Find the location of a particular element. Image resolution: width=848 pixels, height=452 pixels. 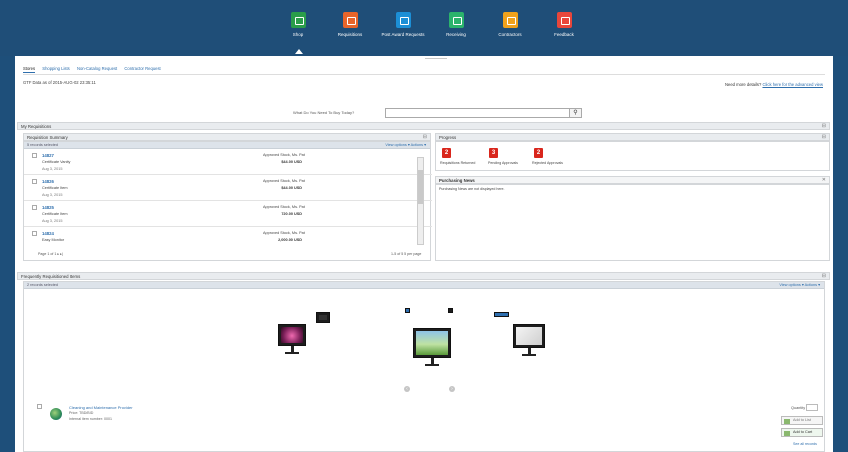

product-monitor-featured is located at coordinates (432, 347).